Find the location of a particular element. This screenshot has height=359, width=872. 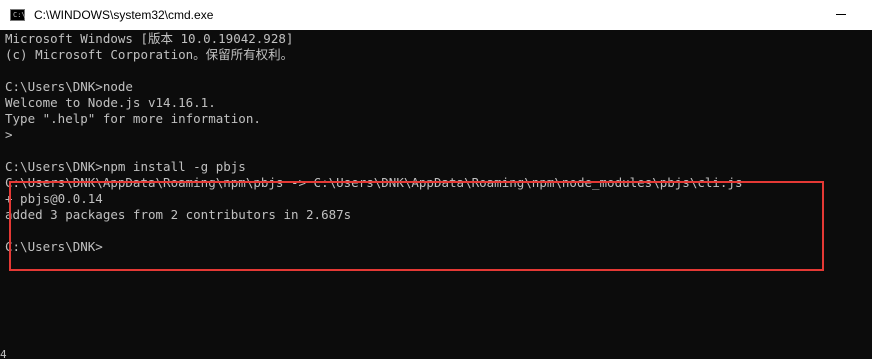

cmd-icon-glyph: C:\ is located at coordinates (19, 15).